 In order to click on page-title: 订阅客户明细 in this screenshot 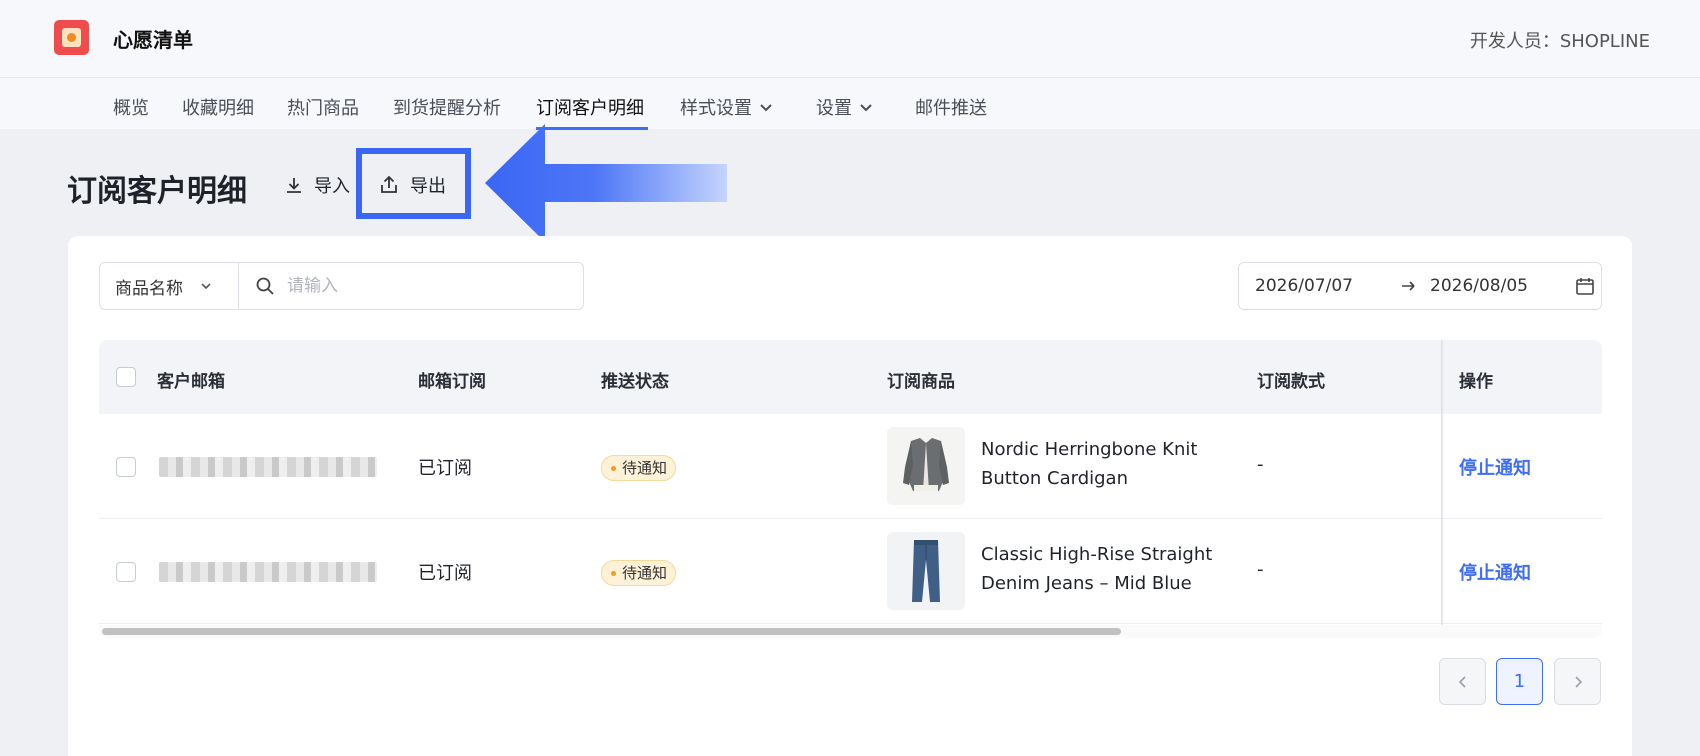, I will do `click(157, 191)`.